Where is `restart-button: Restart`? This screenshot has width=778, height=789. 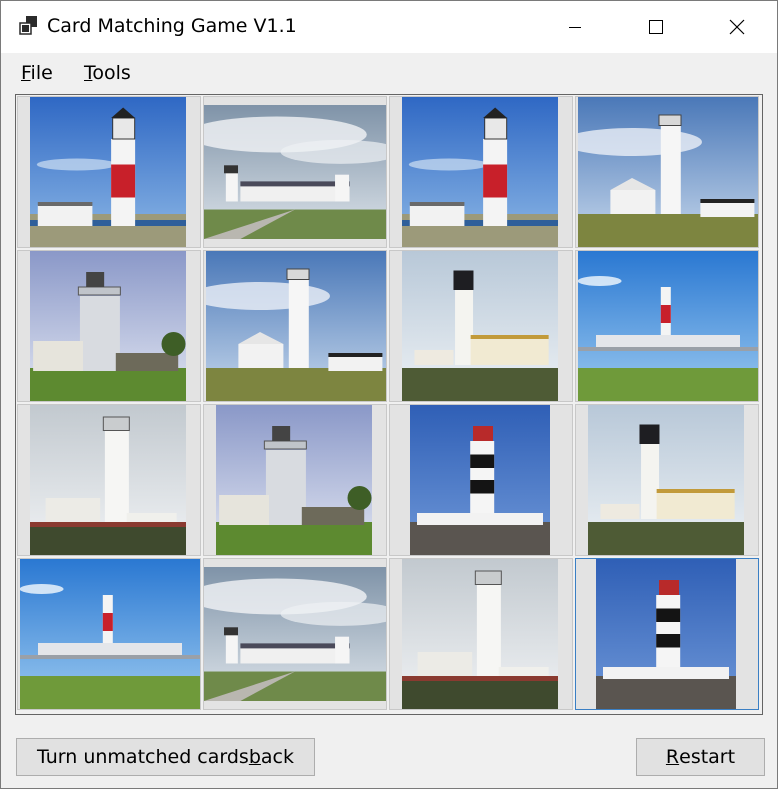
restart-button: Restart is located at coordinates (700, 757).